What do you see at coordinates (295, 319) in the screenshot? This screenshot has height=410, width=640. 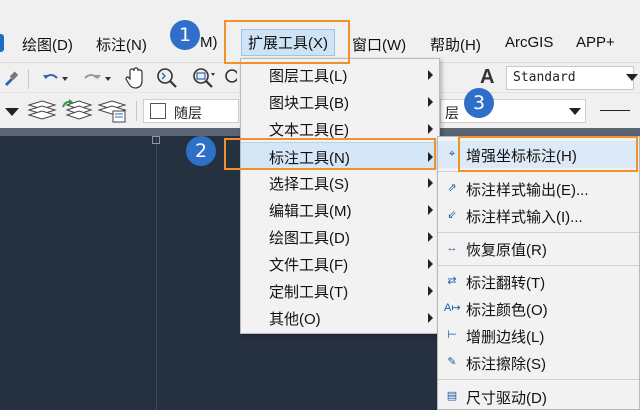 I see `menu-item-label: 其他(O)` at bounding box center [295, 319].